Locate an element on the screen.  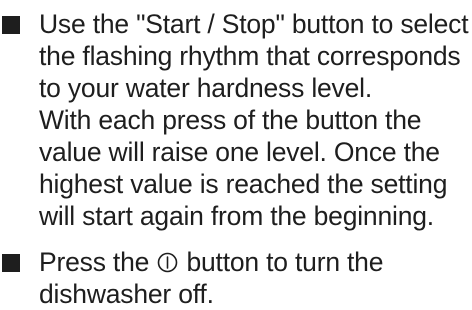
instruction-line: With each press of the button the is located at coordinates (230, 120).